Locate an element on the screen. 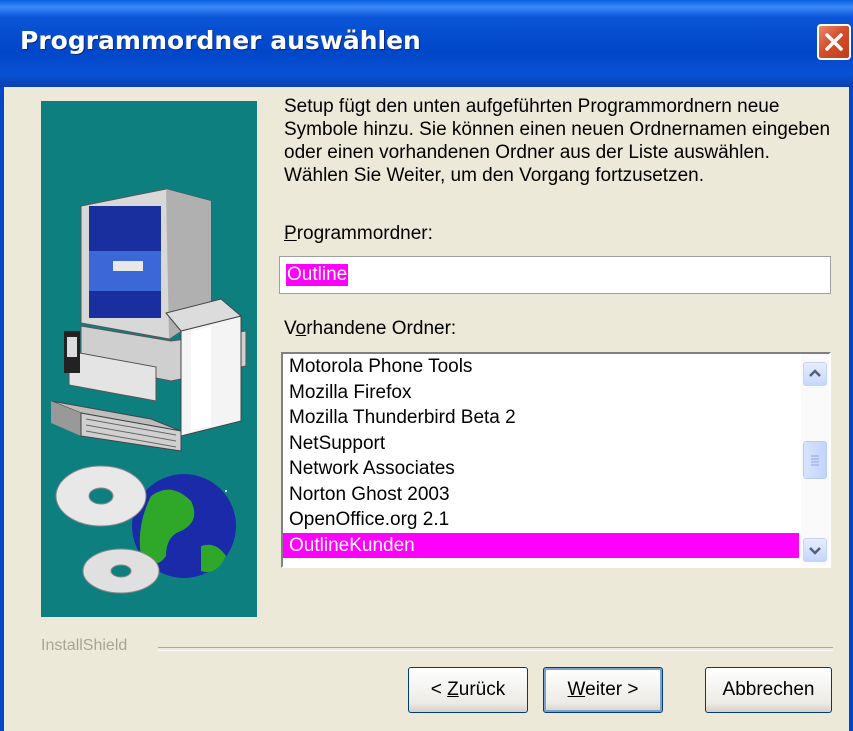 The width and height of the screenshot is (853, 731). title-bar: Programmordner auswählen is located at coordinates (426, 43).